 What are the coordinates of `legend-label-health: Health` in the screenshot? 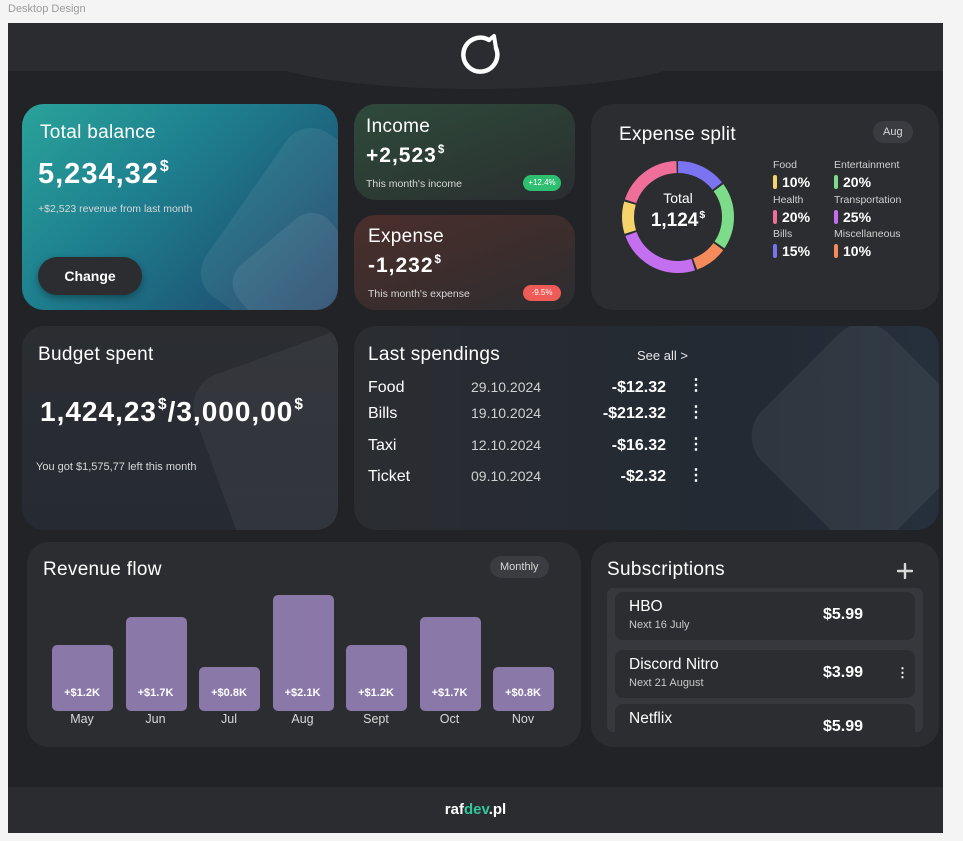 It's located at (788, 200).